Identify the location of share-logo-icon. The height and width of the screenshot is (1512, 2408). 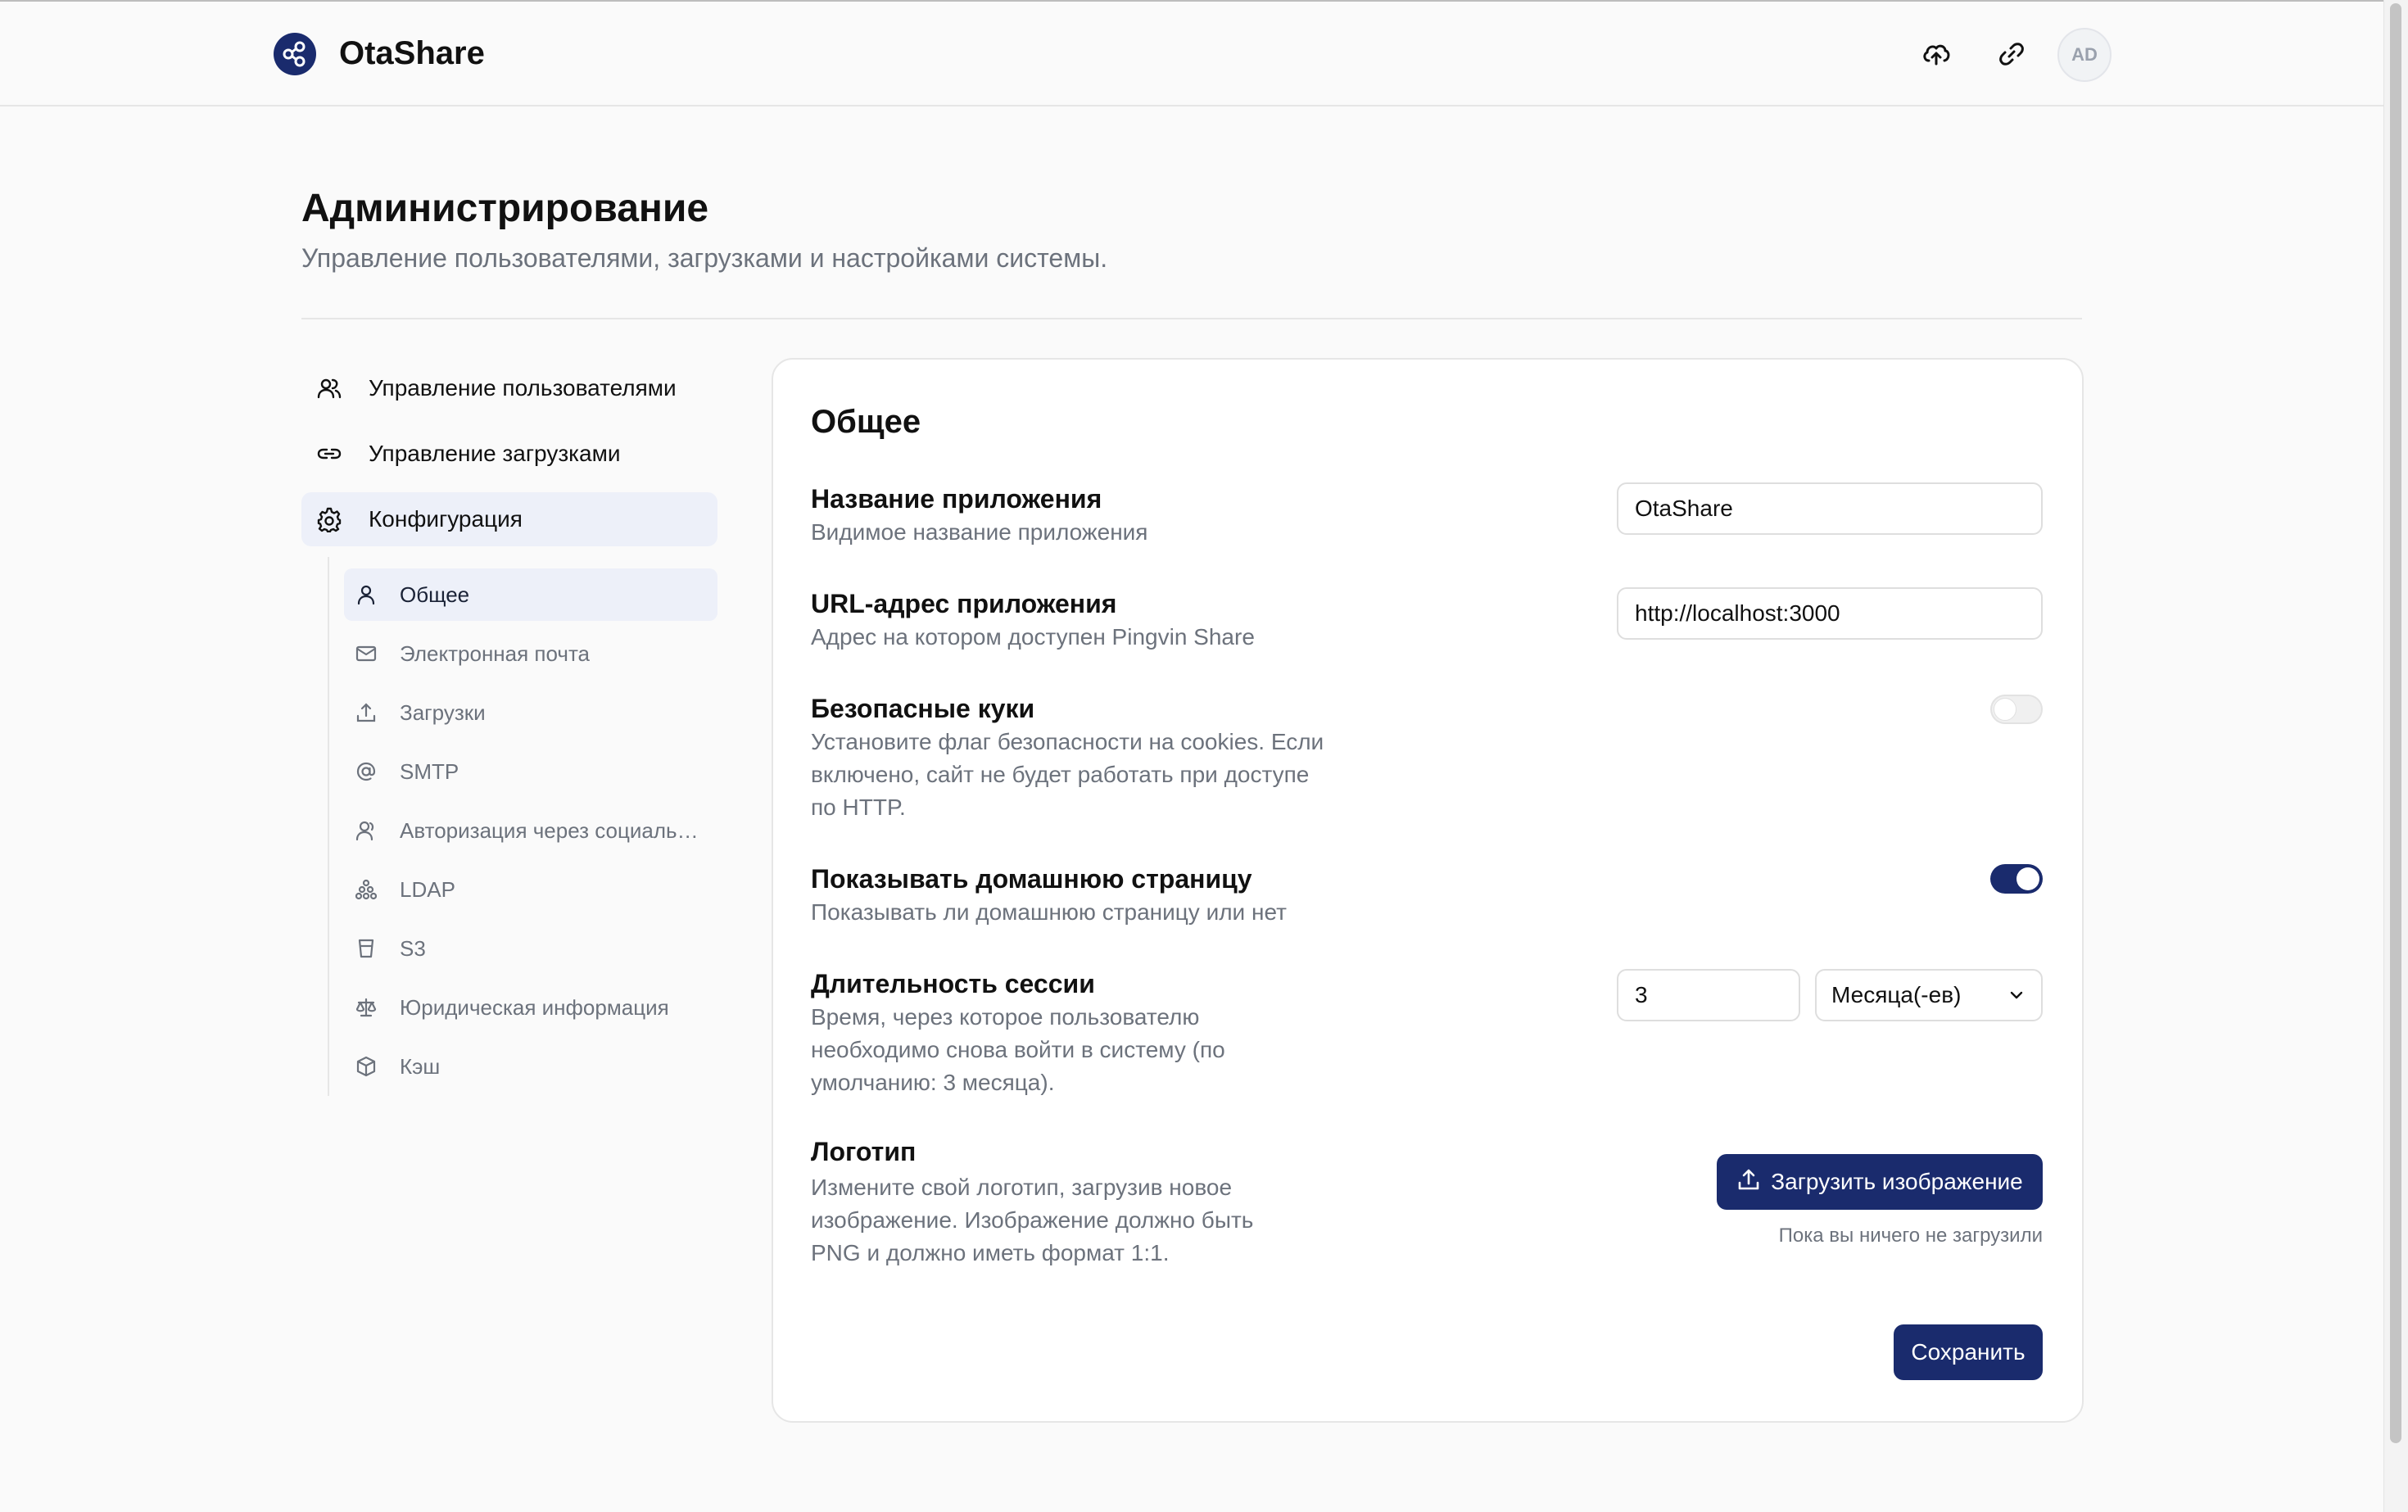
(295, 54).